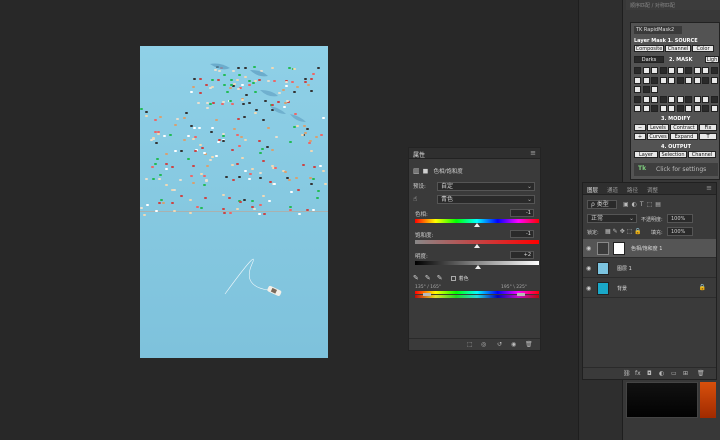 The width and height of the screenshot is (720, 440). Describe the element at coordinates (477, 246) in the screenshot. I see `saturation-slider-thumb` at that location.